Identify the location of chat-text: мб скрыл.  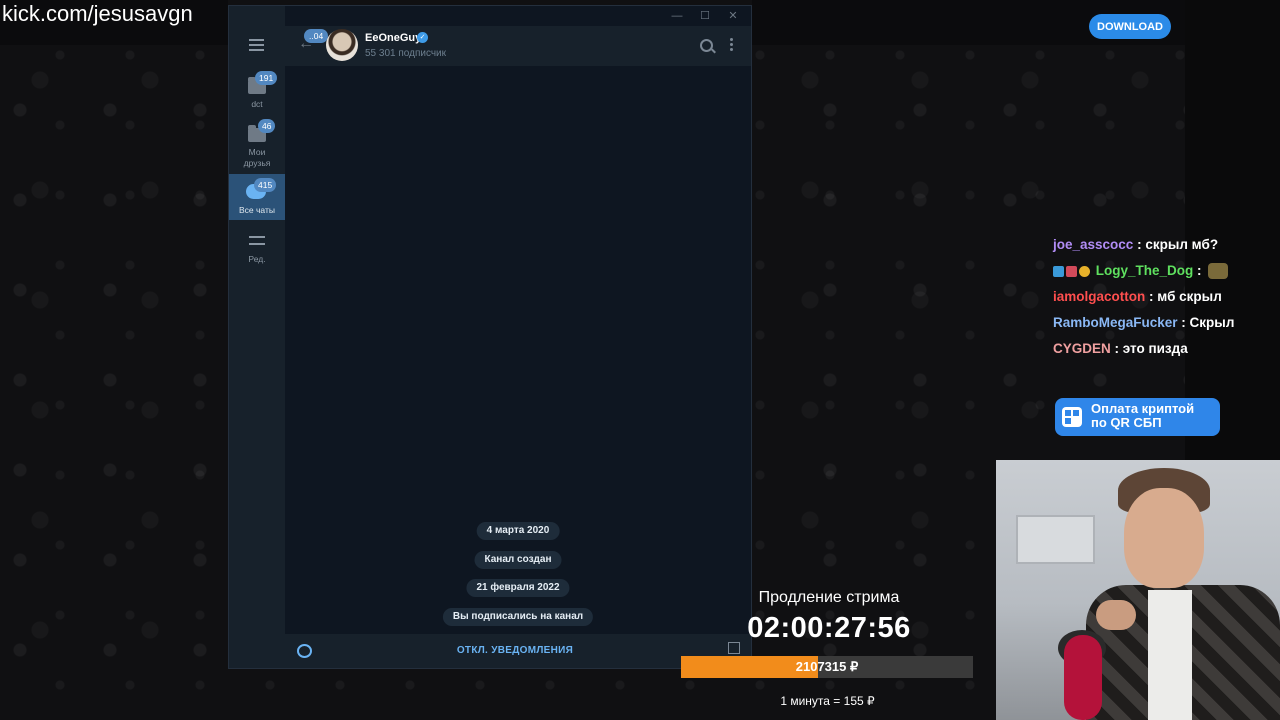
(1189, 296).